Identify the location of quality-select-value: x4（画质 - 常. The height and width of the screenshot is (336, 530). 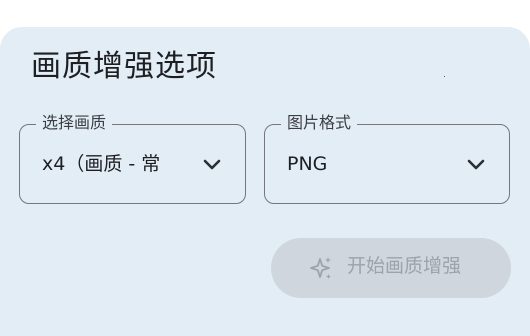
(101, 164).